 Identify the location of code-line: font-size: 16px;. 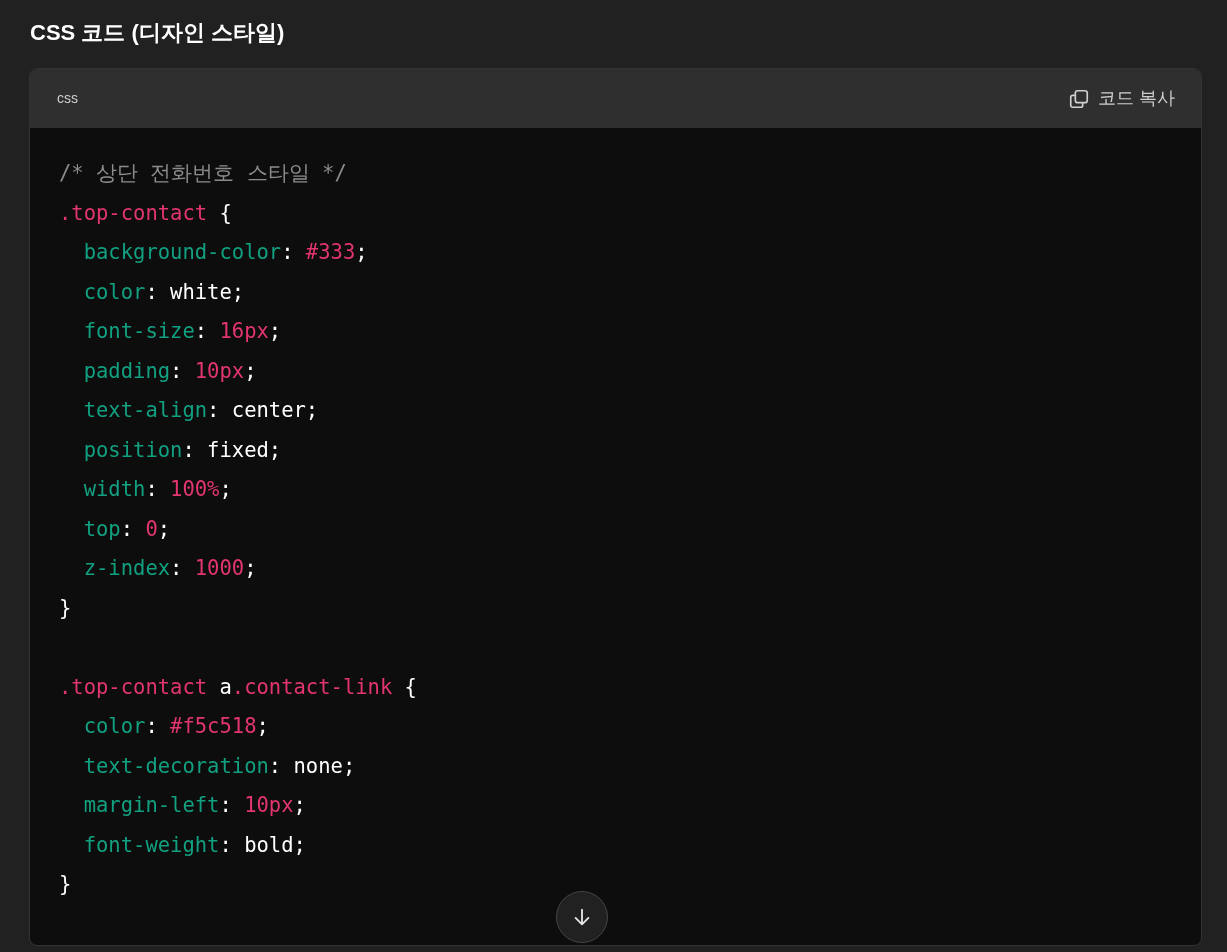
(182, 331).